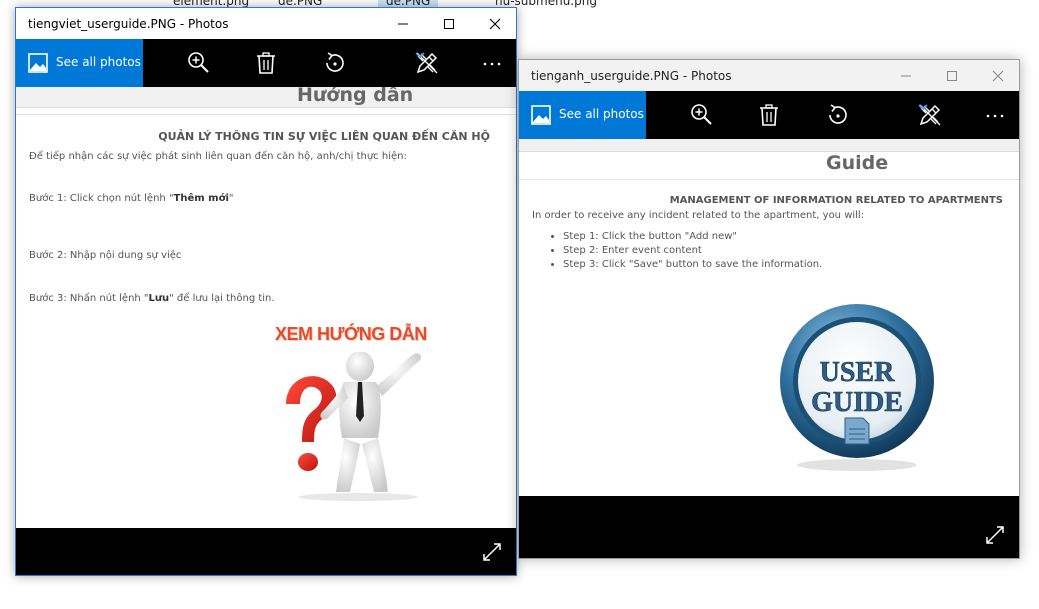 Image resolution: width=1039 pixels, height=609 pixels. What do you see at coordinates (105, 255) in the screenshot?
I see `step-2: Bước 2: Nhập nội dung sự việc` at bounding box center [105, 255].